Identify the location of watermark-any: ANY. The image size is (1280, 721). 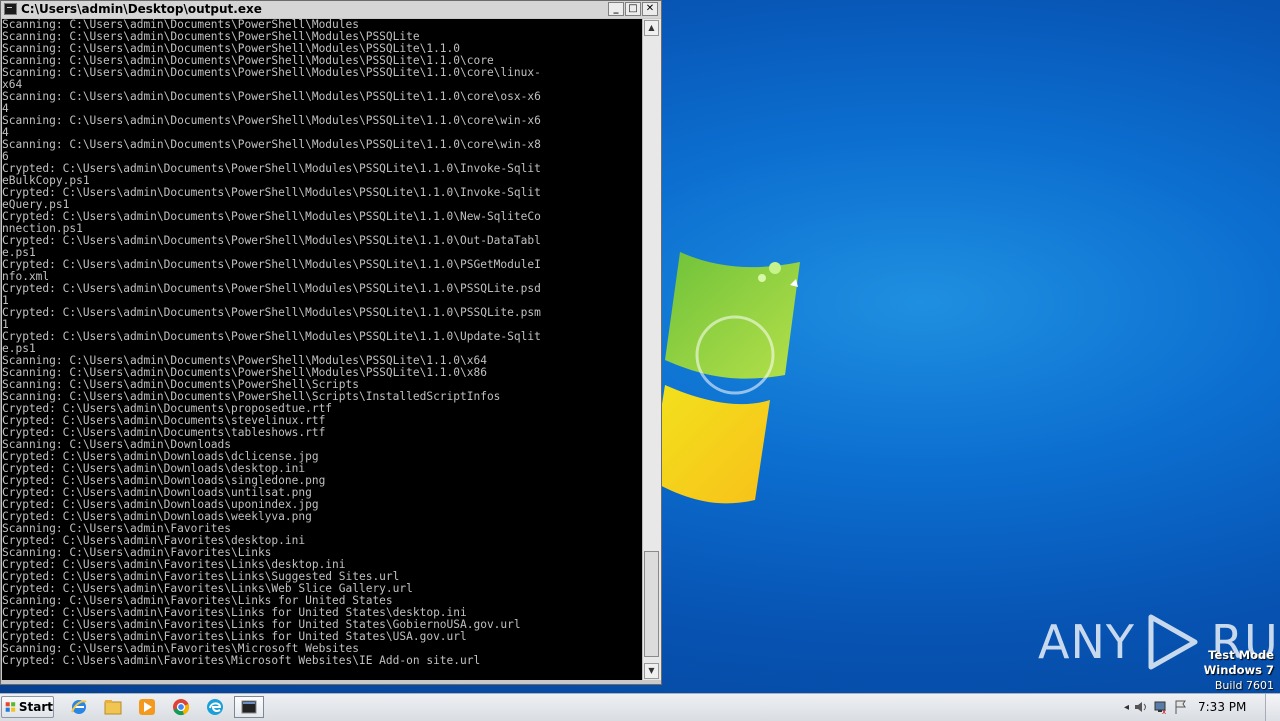
(1086, 642).